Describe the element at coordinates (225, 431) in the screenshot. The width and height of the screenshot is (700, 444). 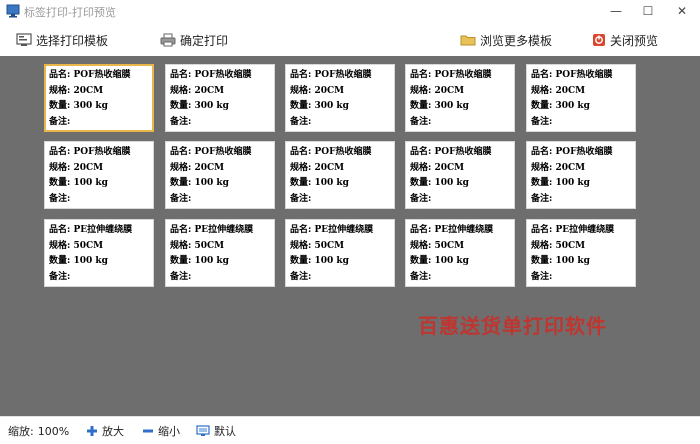
I see `reset-zoom-label: 默认` at that location.